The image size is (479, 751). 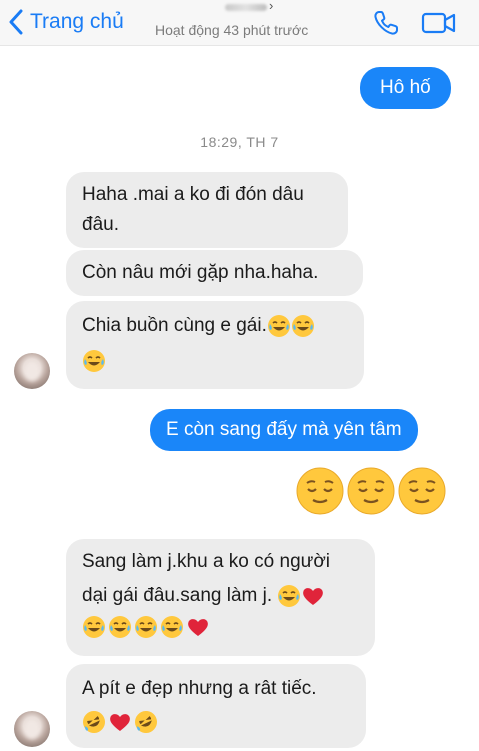 I want to click on back-chevron-icon, so click(x=16, y=22).